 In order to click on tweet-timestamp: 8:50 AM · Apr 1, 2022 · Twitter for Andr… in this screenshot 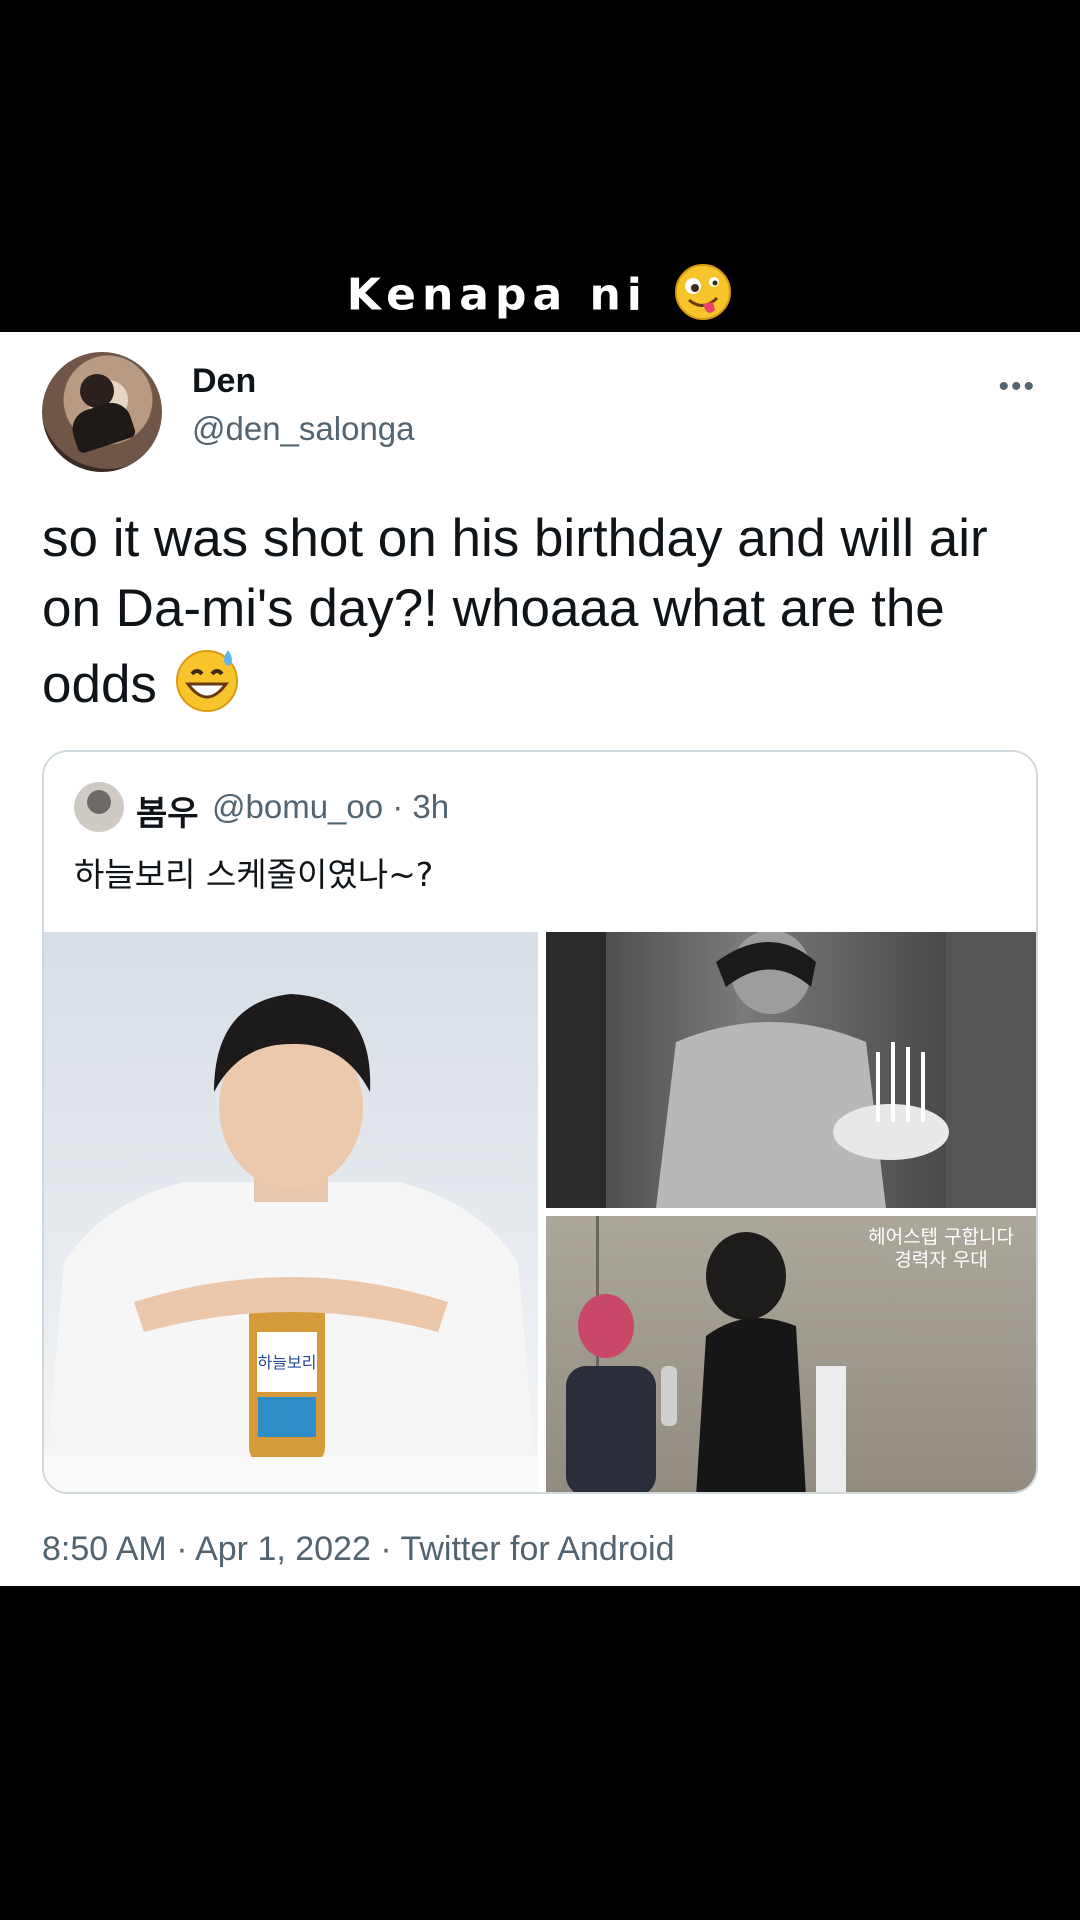, I will do `click(358, 1549)`.